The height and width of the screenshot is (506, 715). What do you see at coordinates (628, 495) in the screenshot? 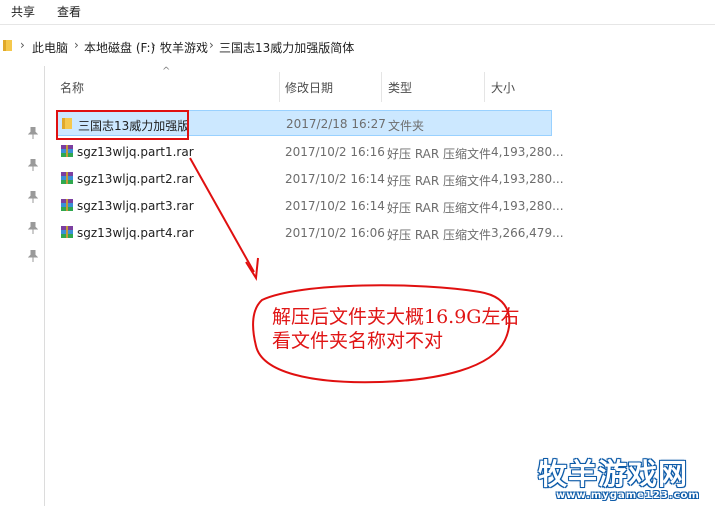
I see `watermark-url: www.mygame123.com` at bounding box center [628, 495].